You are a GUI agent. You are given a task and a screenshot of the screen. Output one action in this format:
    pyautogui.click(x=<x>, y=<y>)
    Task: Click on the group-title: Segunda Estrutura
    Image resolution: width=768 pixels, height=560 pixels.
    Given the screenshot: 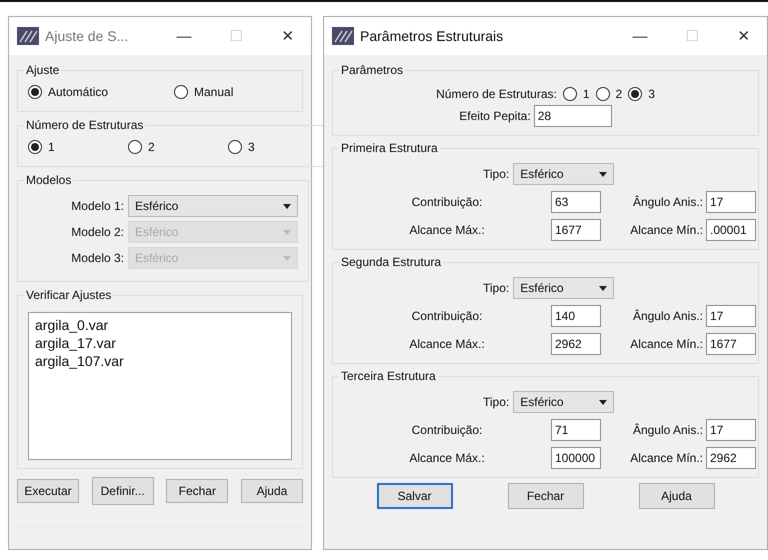 What is the action you would take?
    pyautogui.click(x=391, y=262)
    